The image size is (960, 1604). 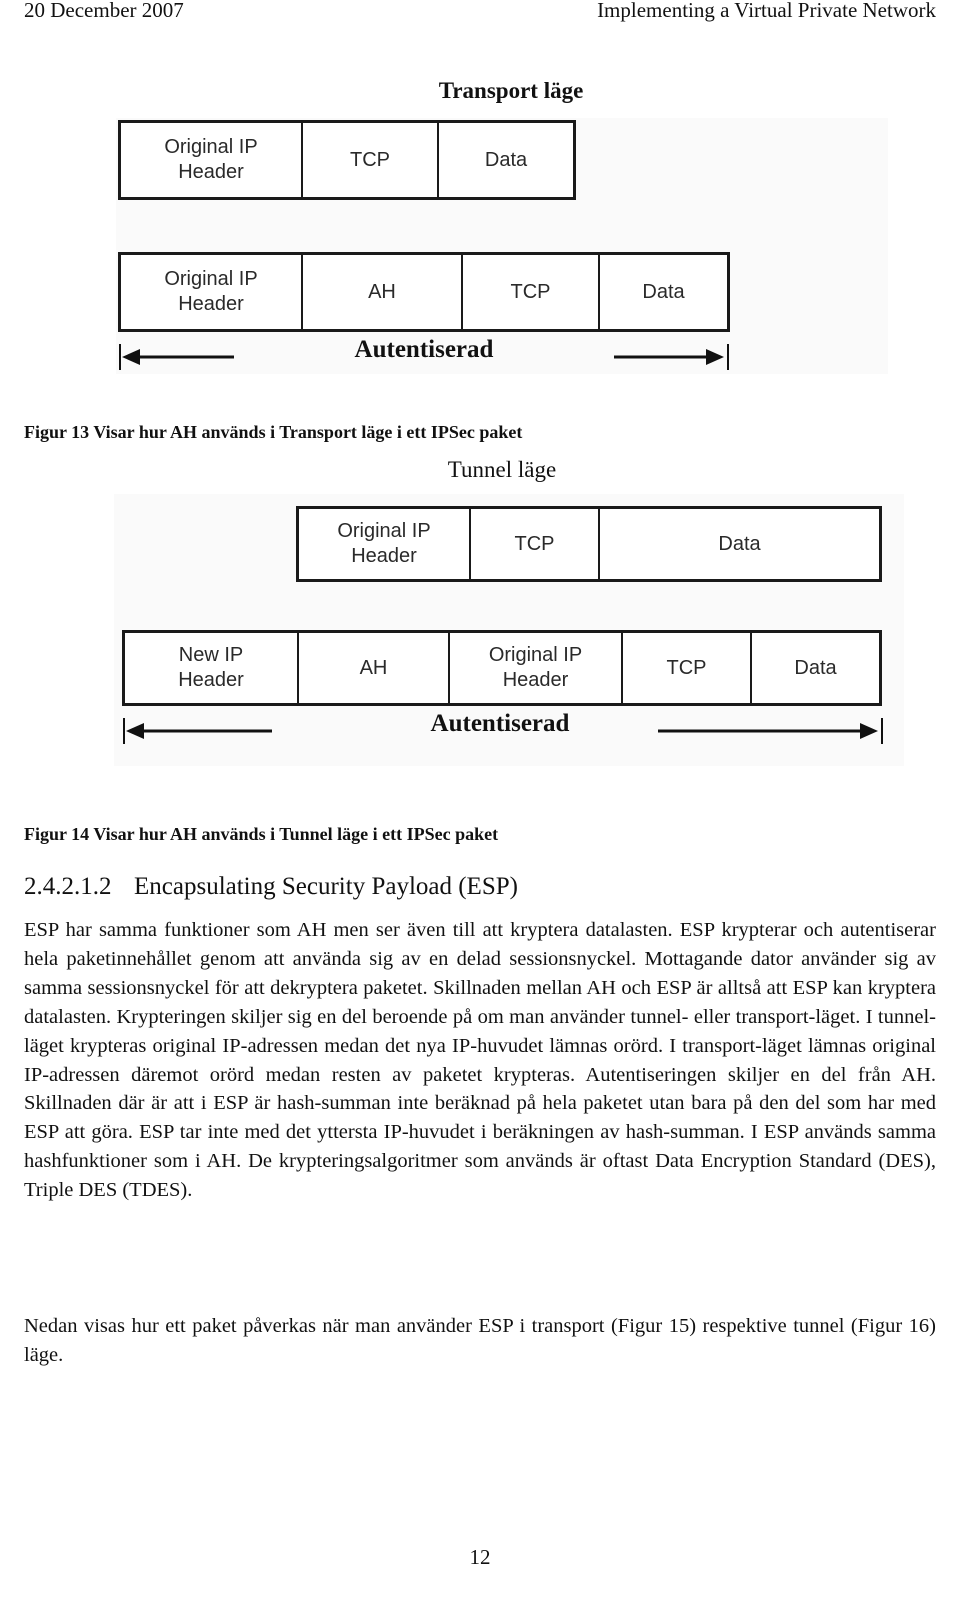 I want to click on section-number: 2.4.2.1.2, so click(x=68, y=886).